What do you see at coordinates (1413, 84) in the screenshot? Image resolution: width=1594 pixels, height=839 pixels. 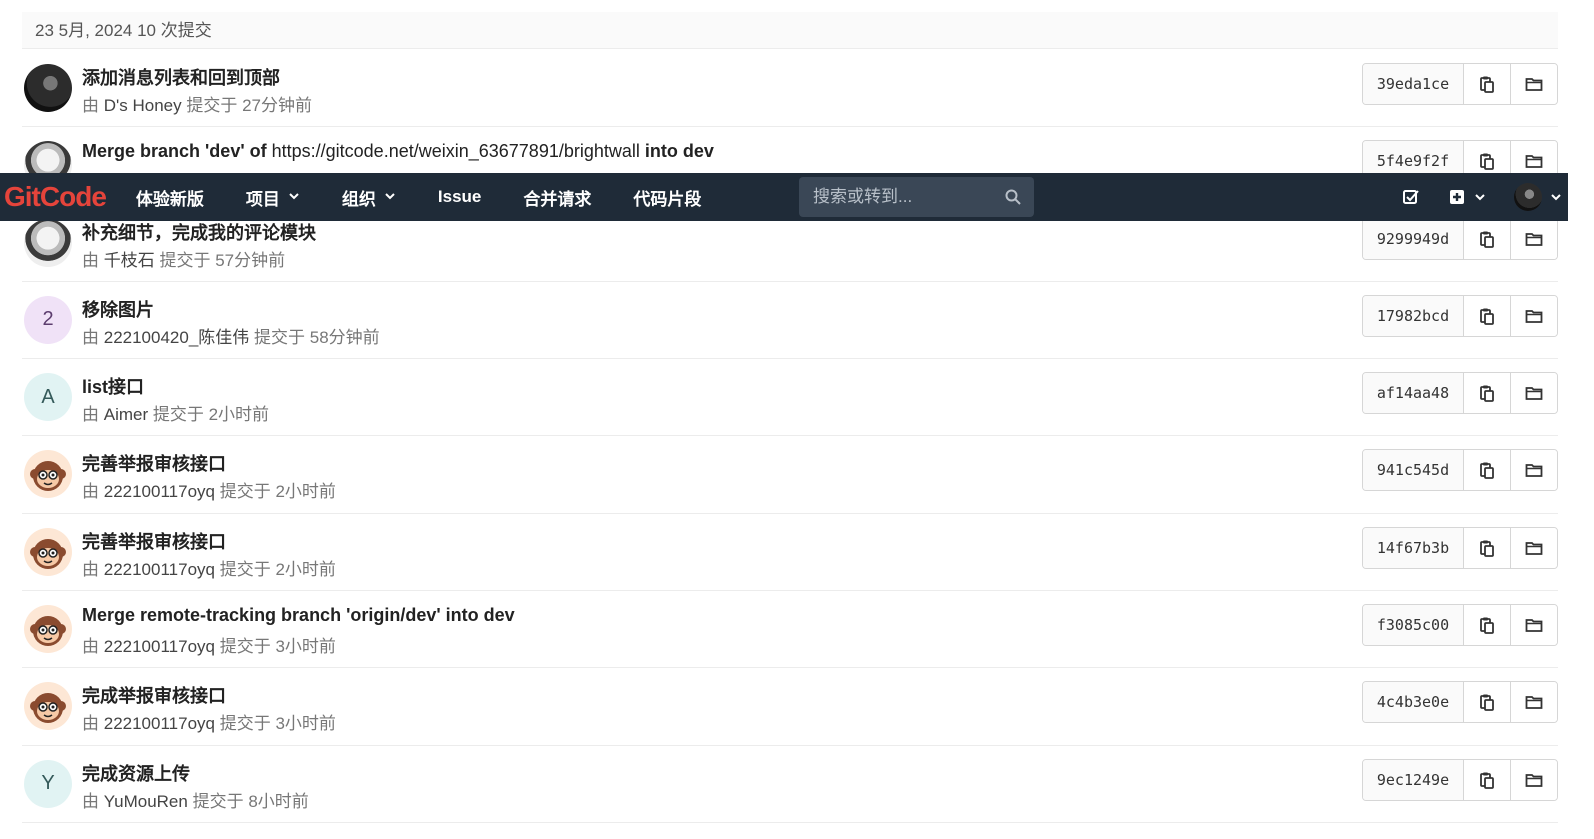 I see `commit-sha-button: 39eda1ce` at bounding box center [1413, 84].